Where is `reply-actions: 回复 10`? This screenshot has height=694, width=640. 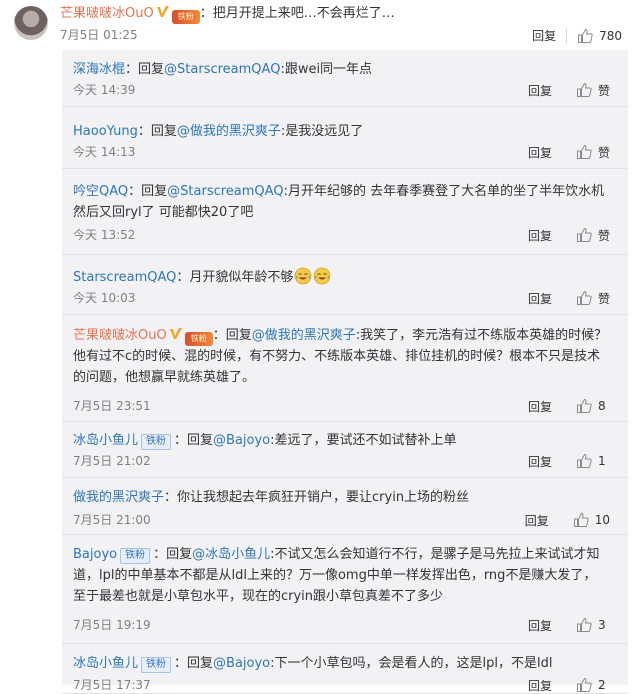 reply-actions: 回复 10 is located at coordinates (567, 520).